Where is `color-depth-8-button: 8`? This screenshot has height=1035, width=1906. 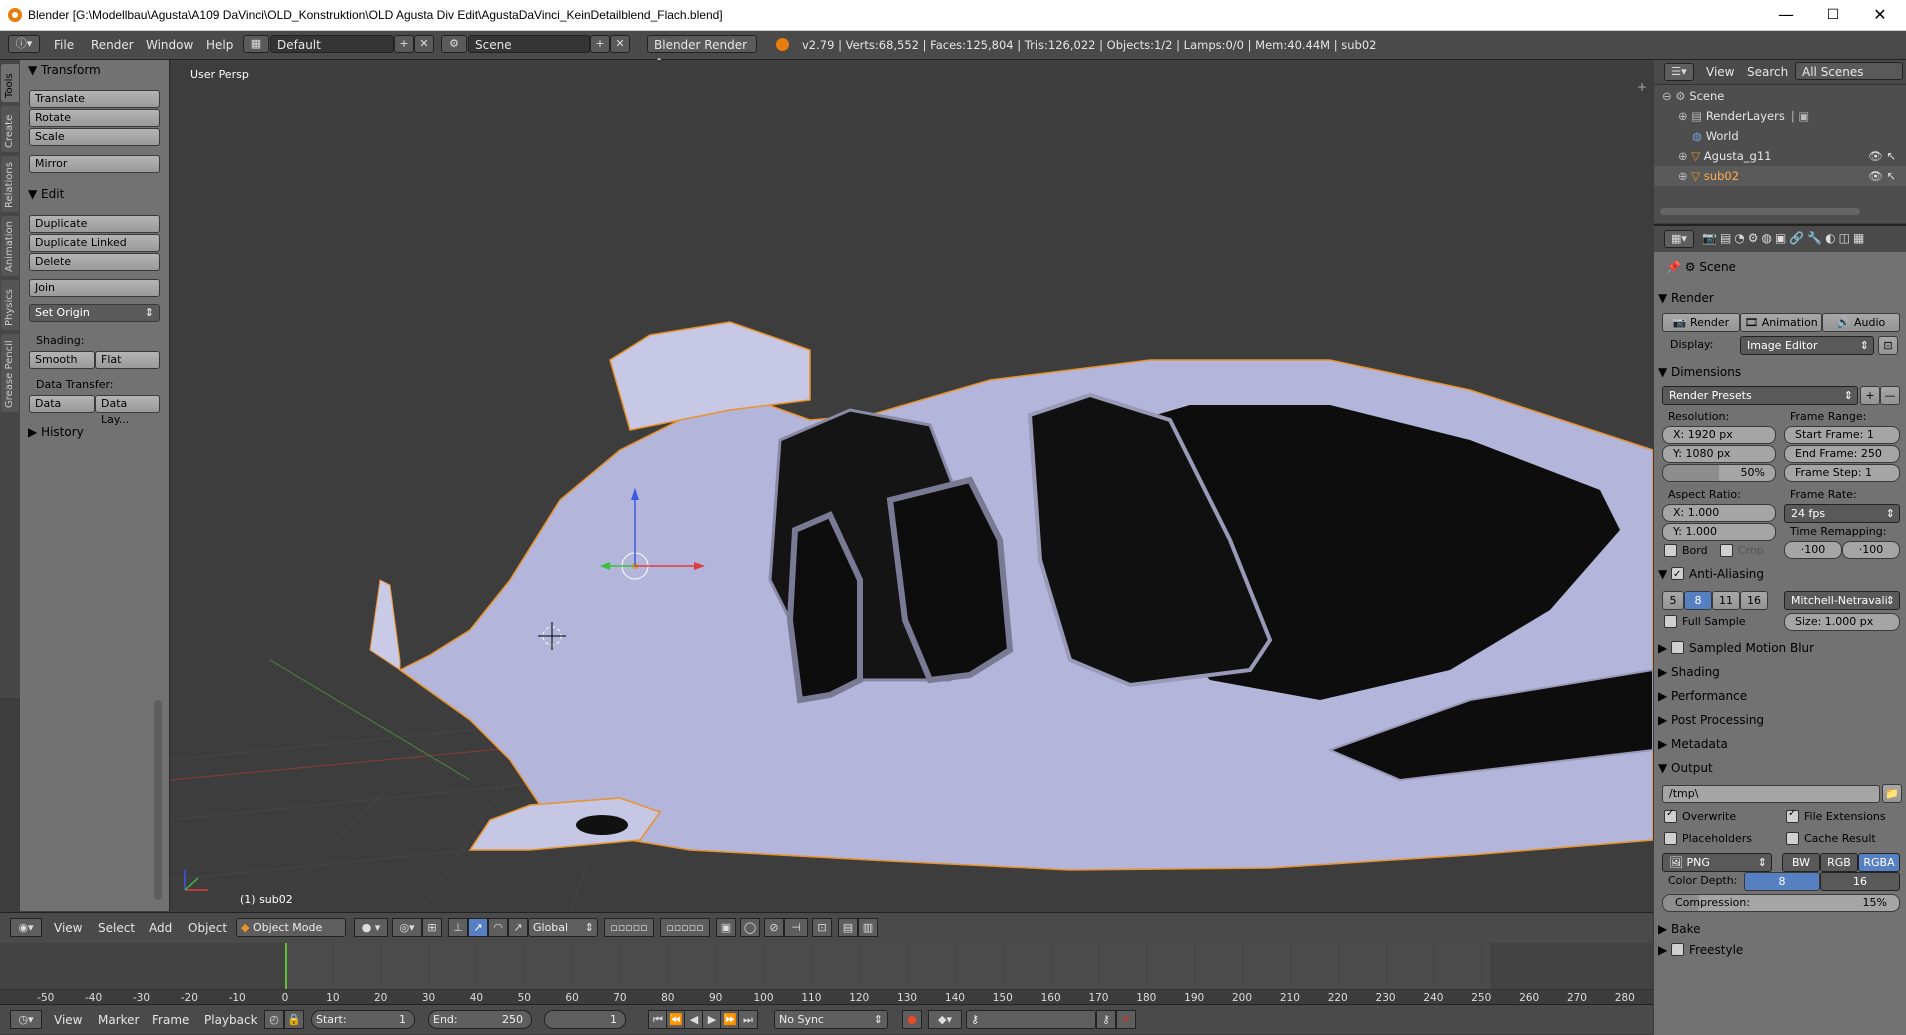 color-depth-8-button: 8 is located at coordinates (1782, 881).